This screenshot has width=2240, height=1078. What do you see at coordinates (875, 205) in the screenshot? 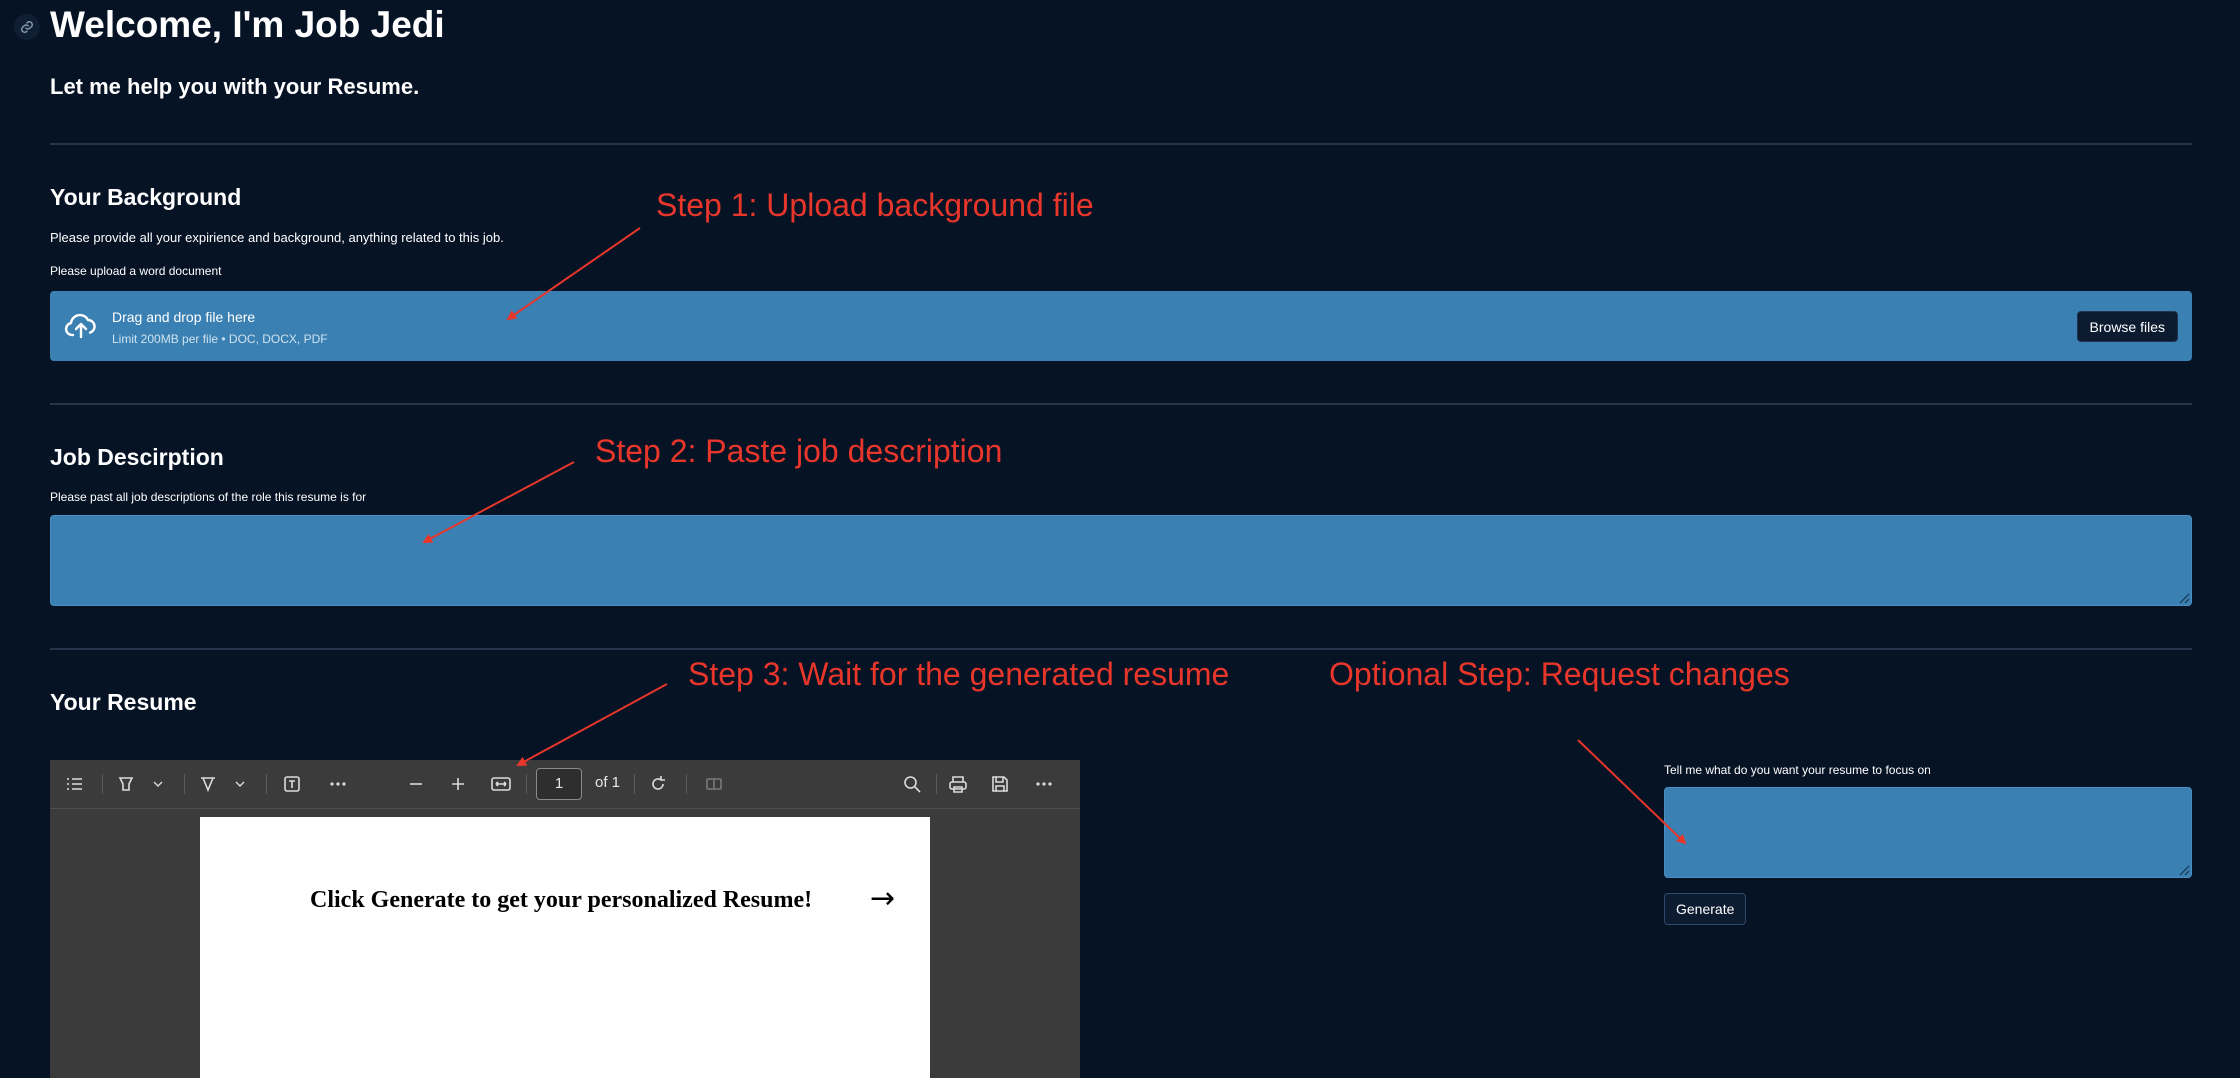
I see `step1-annotation: Step 1: Upload background file` at bounding box center [875, 205].